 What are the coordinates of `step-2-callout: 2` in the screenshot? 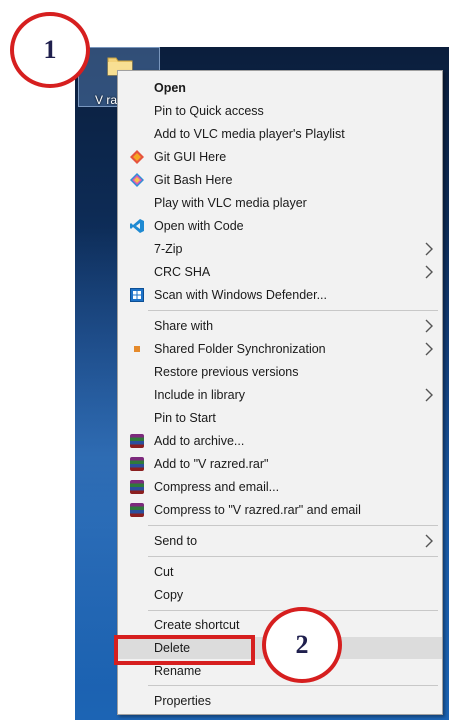 It's located at (302, 645).